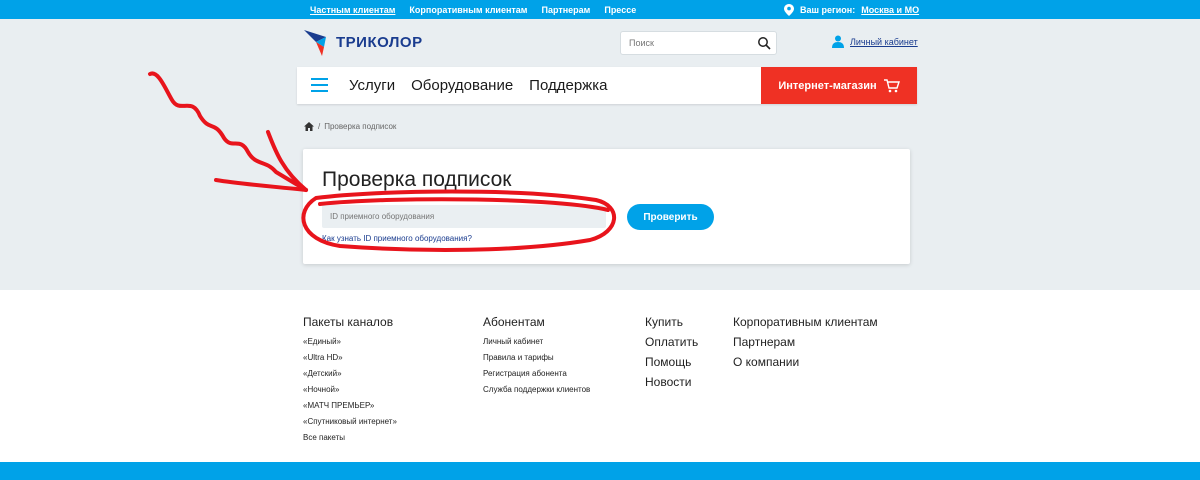  What do you see at coordinates (228, 131) in the screenshot?
I see `annotation-arrow-shaft` at bounding box center [228, 131].